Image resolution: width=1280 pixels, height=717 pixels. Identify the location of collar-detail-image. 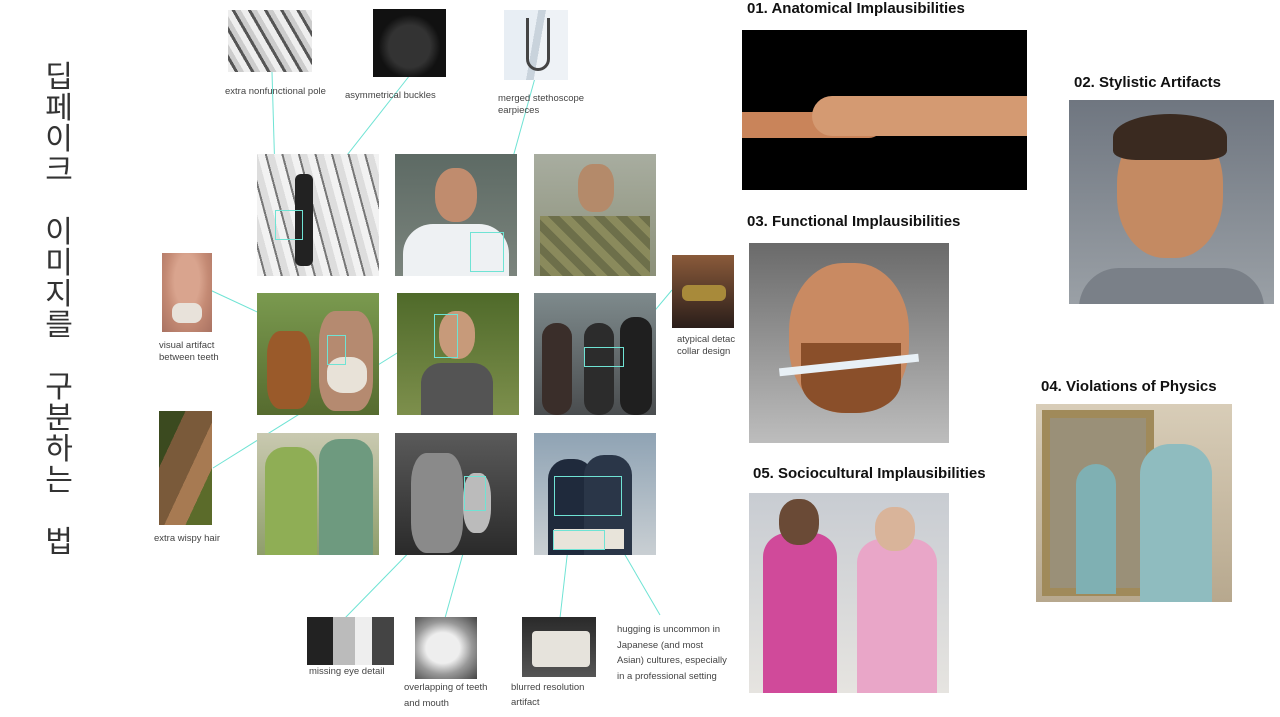
(703, 291).